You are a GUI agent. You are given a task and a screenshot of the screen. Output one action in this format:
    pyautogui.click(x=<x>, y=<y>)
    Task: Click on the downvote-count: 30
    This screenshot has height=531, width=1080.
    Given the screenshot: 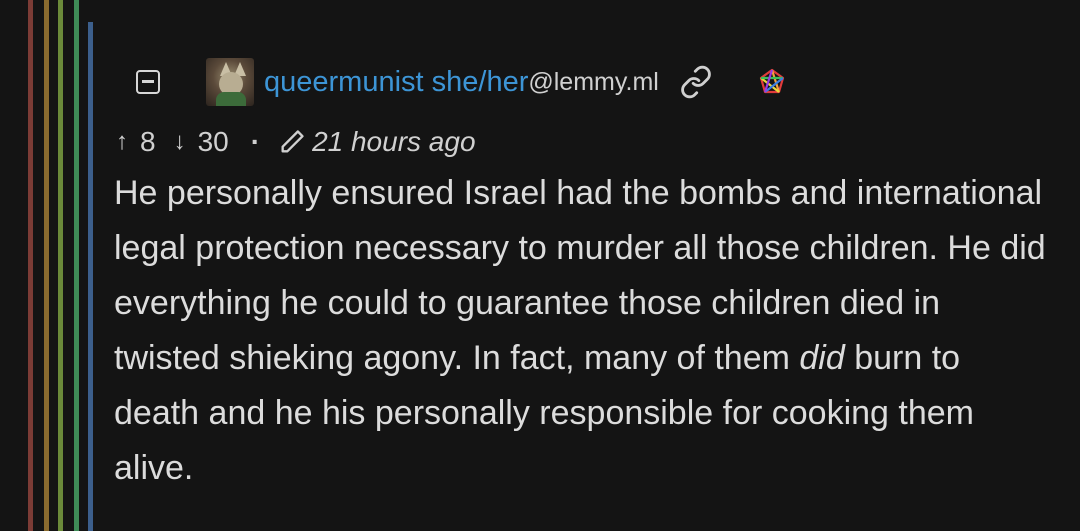 What is the action you would take?
    pyautogui.click(x=213, y=141)
    